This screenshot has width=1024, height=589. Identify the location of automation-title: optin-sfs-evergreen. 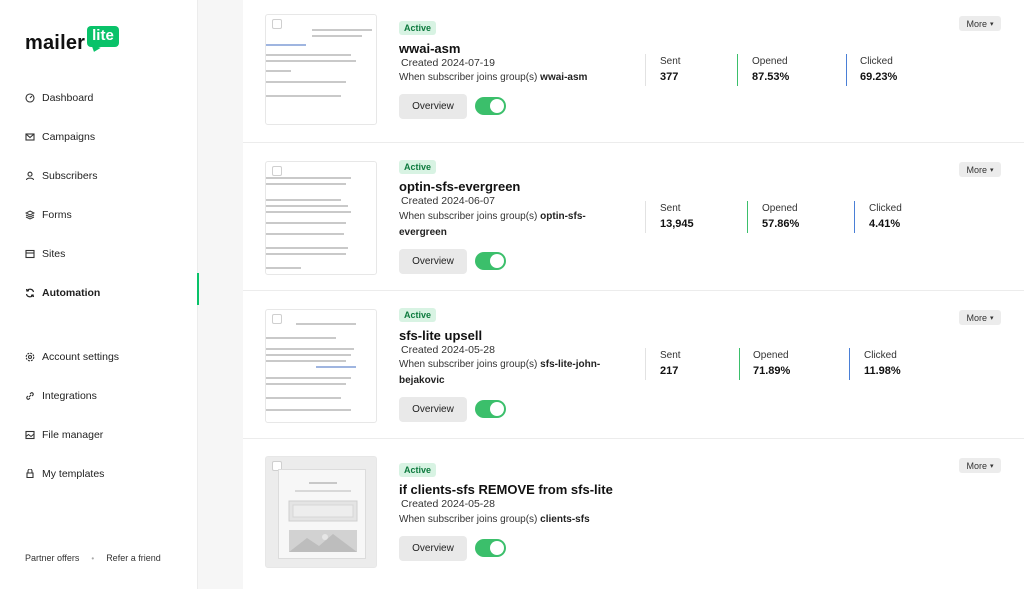
(459, 186).